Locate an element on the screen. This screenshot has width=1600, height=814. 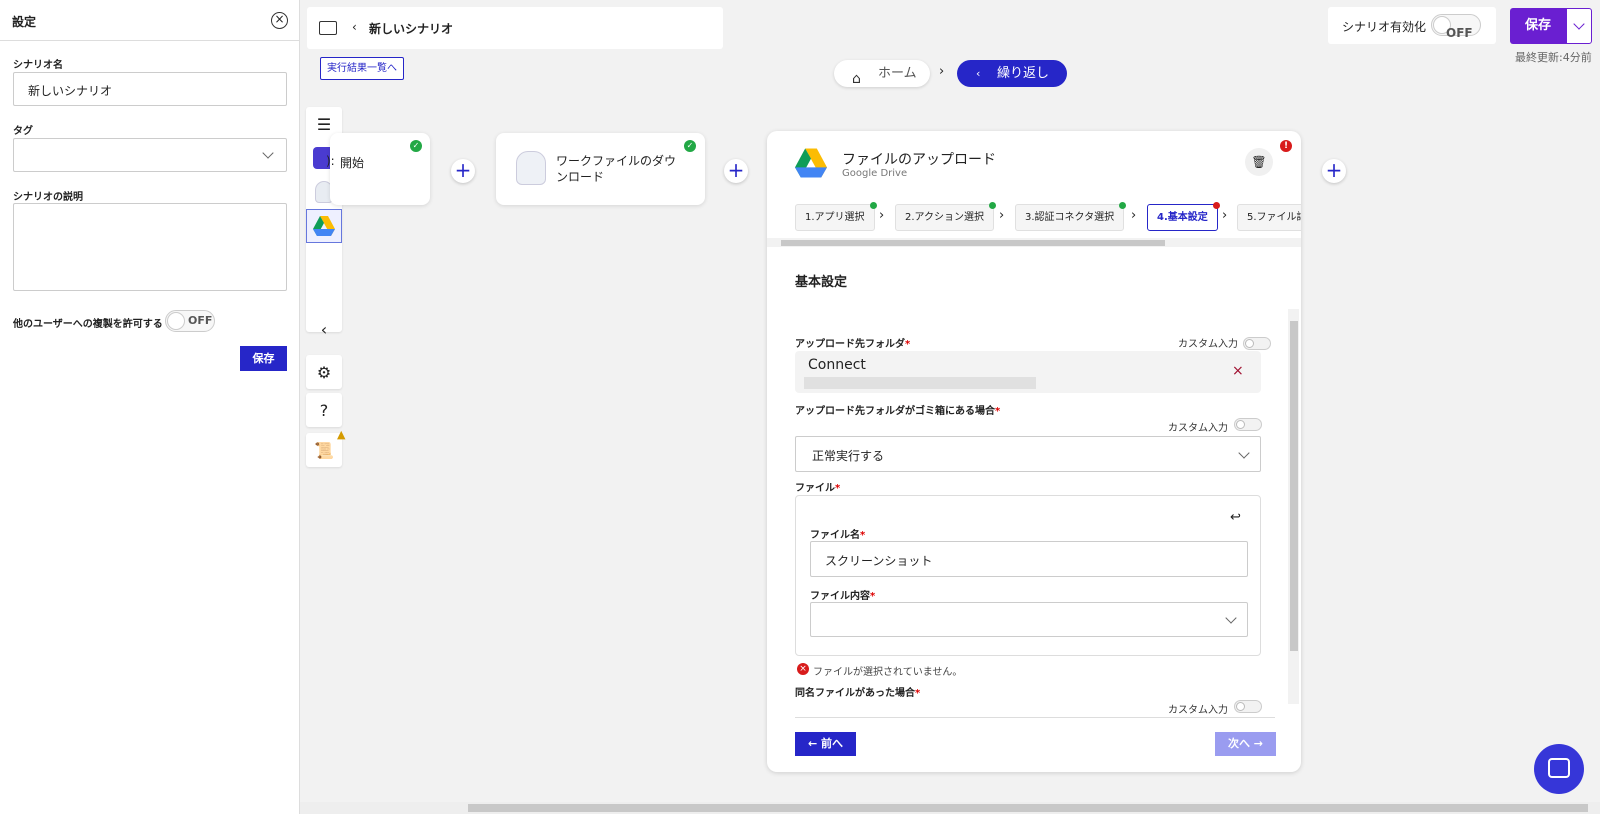
settings-title: 設定 is located at coordinates (149, 20).